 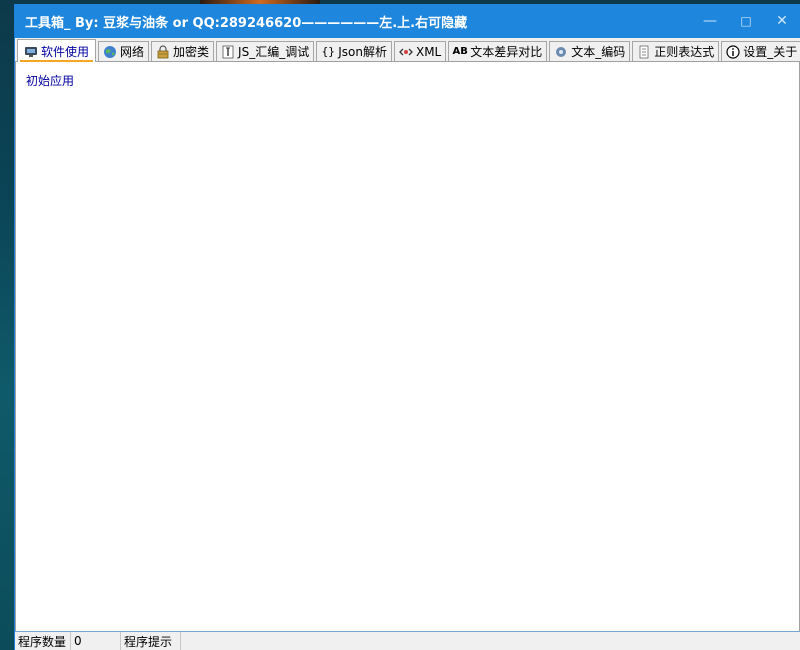 I want to click on tab-label: XML, so click(x=428, y=51).